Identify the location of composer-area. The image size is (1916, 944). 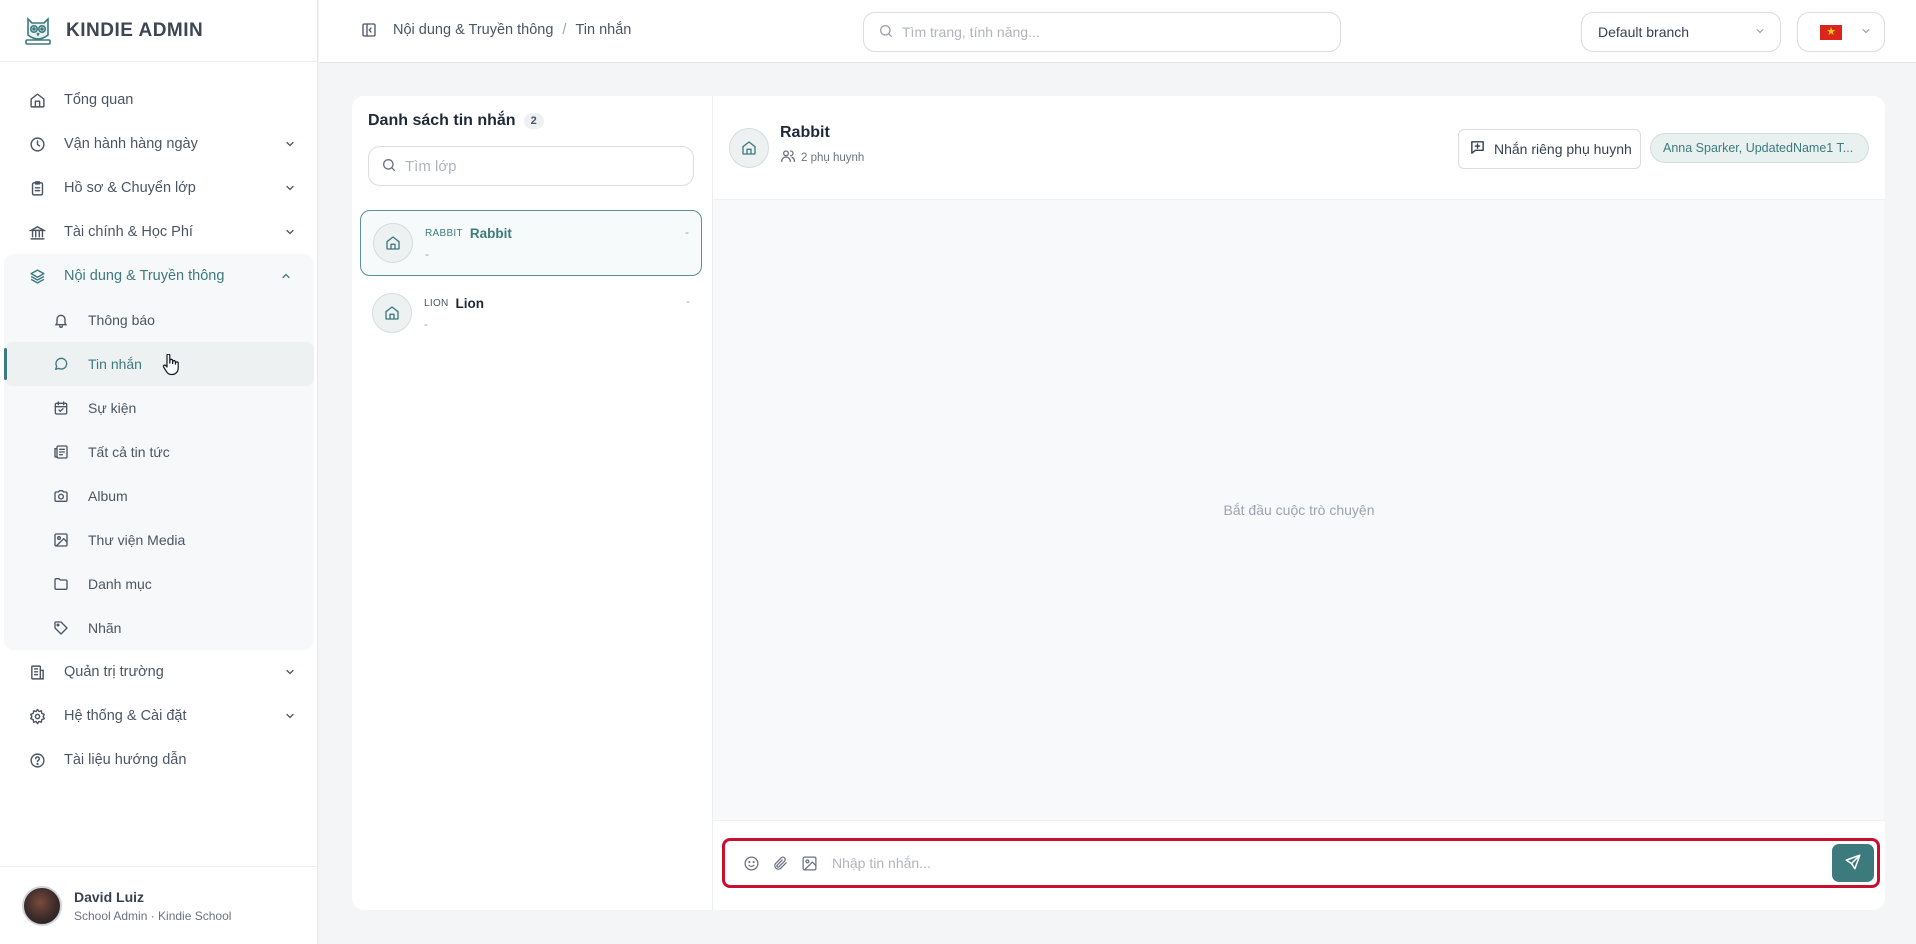
(1299, 865).